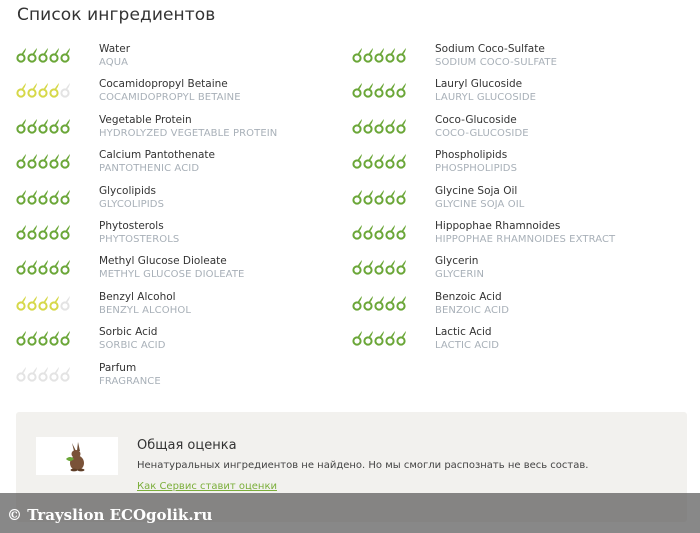 This screenshot has height=533, width=700. I want to click on ingredient-item: Glycolipids GLYCOLIPIDS, so click(181, 201).